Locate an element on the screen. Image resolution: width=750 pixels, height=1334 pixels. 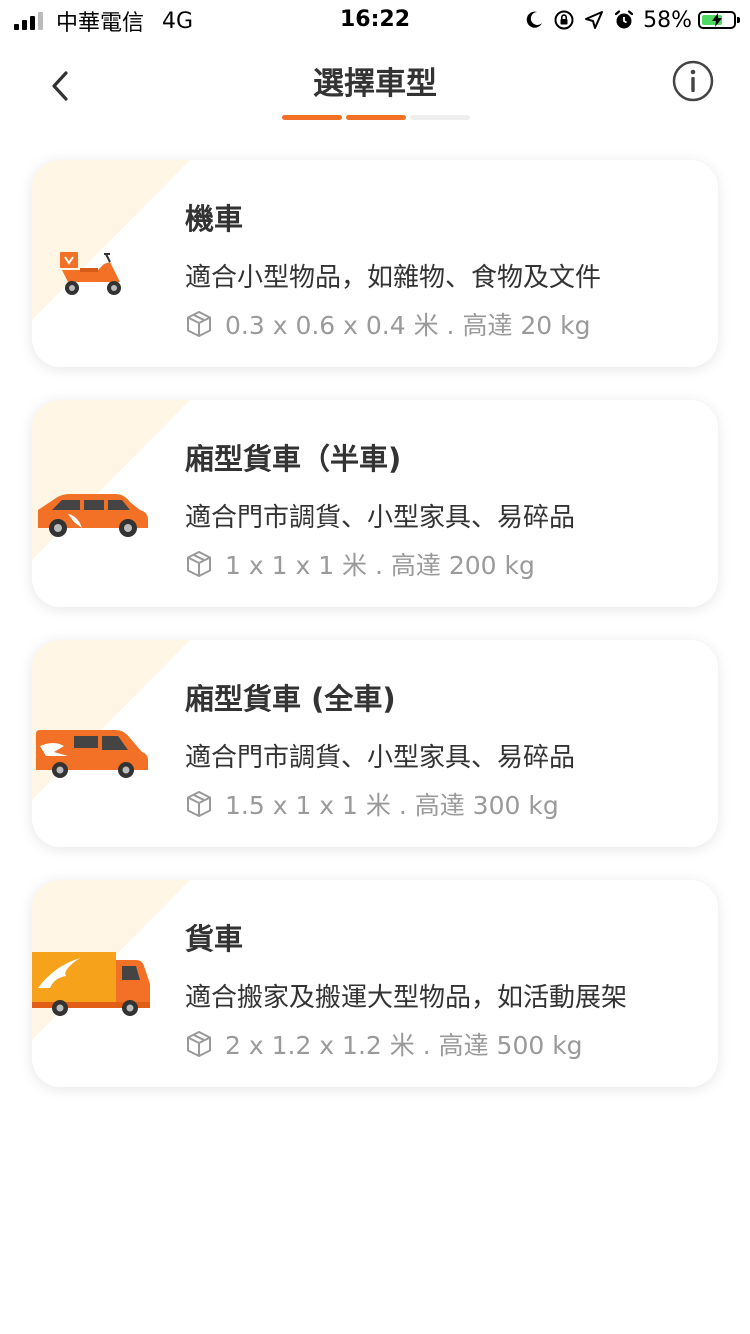
vehicle-name: 廂型貨車（半車) is located at coordinates (293, 459).